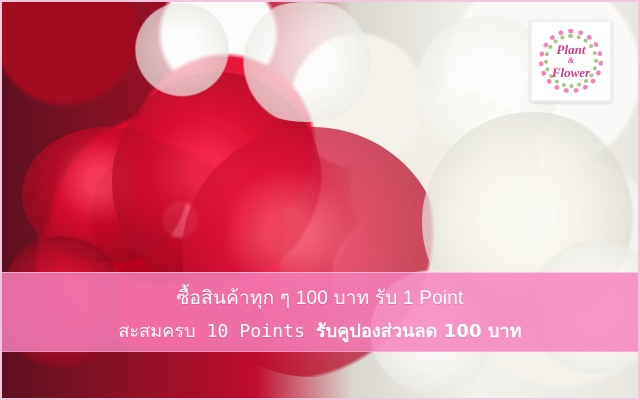 This screenshot has width=640, height=400. I want to click on promotion-line-2: สะสมครบ 10 Points รับคูปองส่วนลด 100 บาท, so click(320, 330).